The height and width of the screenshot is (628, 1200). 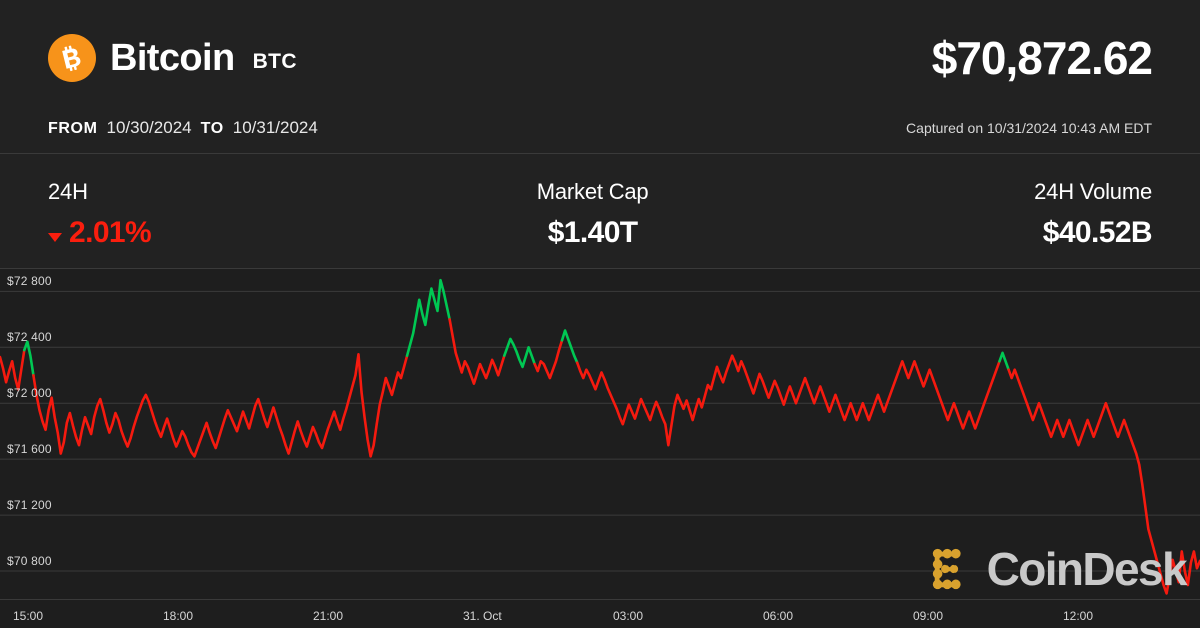 What do you see at coordinates (28, 616) in the screenshot?
I see `x-axis-label: 15:00` at bounding box center [28, 616].